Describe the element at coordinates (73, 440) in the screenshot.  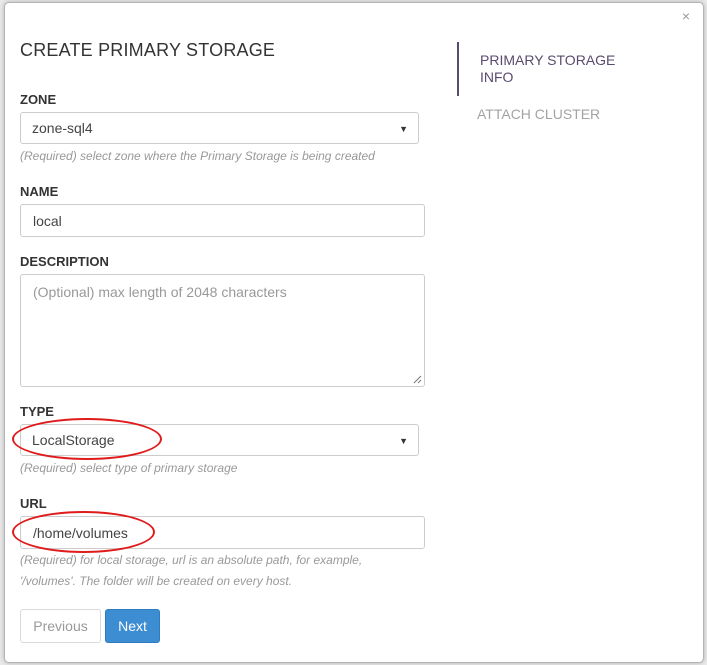
I see `type-select-value: LocalStorage` at that location.